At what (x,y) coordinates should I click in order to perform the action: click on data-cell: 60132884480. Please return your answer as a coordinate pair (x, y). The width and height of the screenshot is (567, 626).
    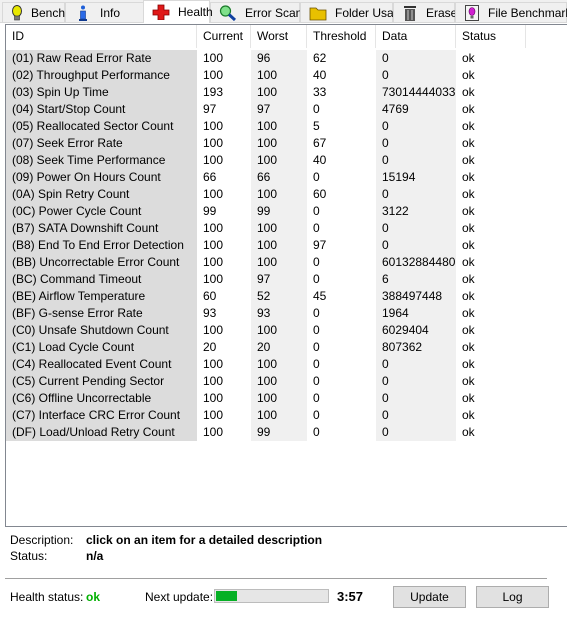
    Looking at the image, I should click on (416, 262).